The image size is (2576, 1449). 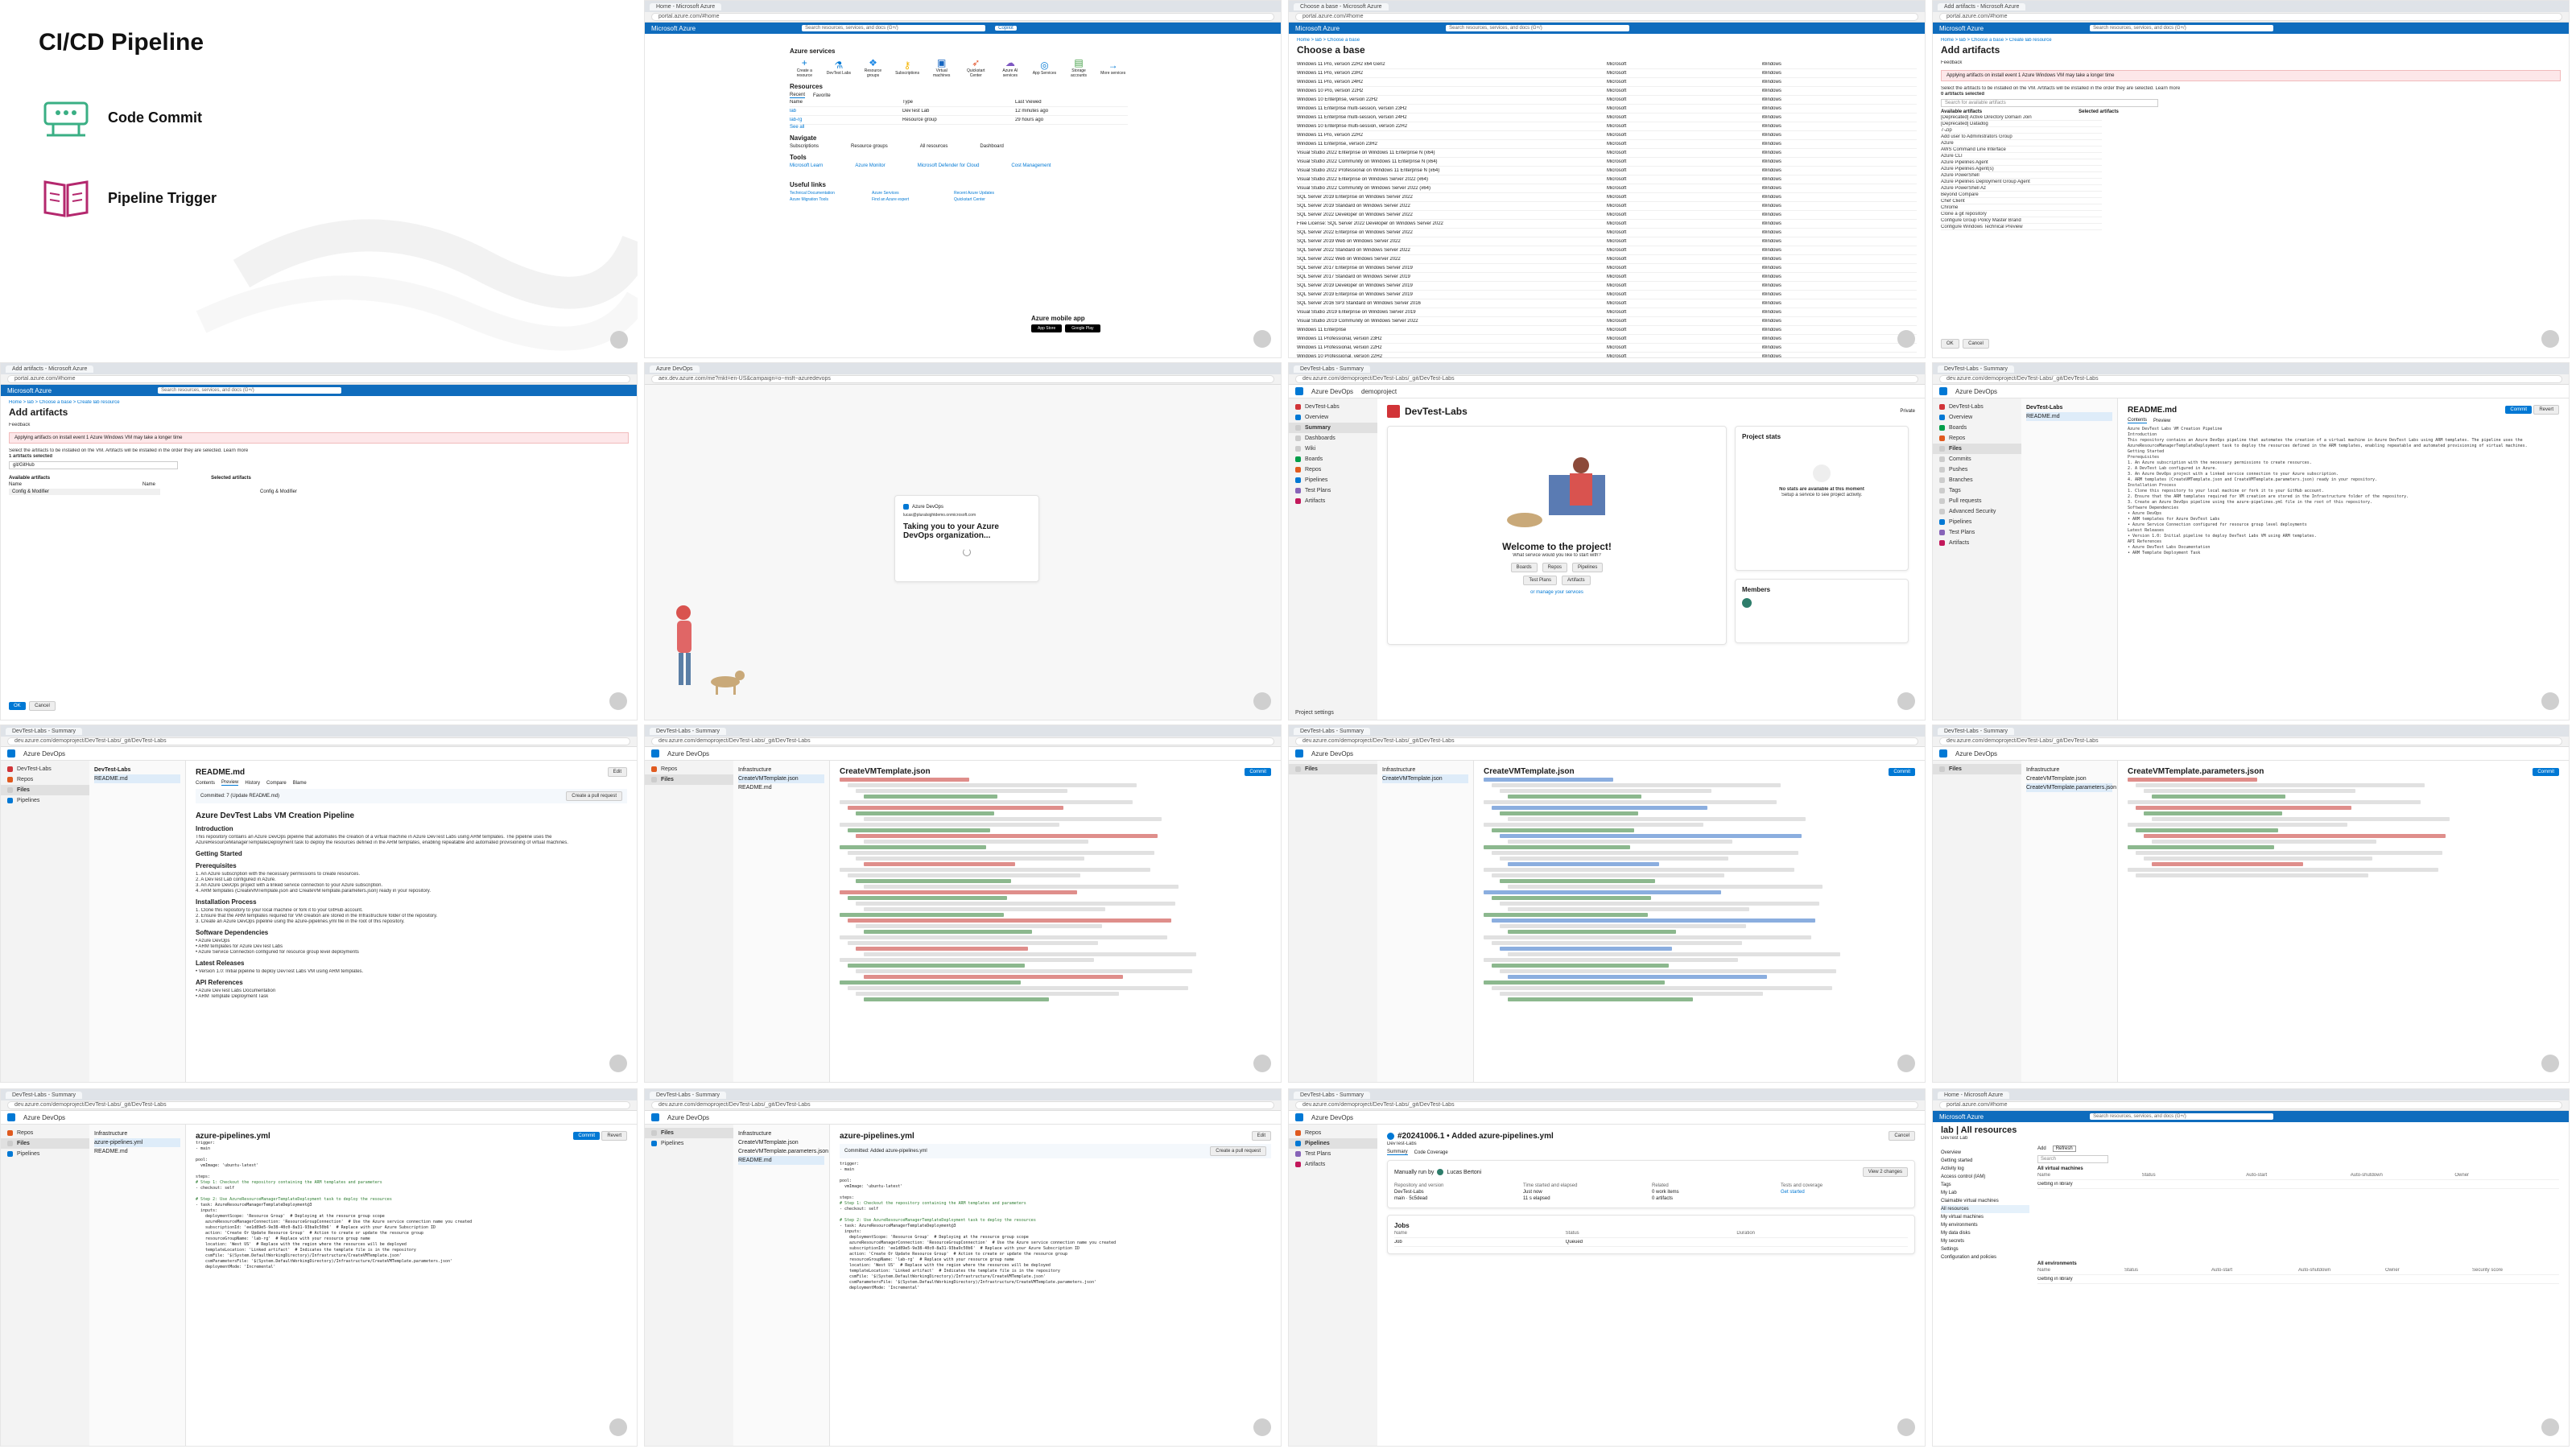 I want to click on list-item: Azure Pipelines Agent(s), so click(x=2021, y=169).